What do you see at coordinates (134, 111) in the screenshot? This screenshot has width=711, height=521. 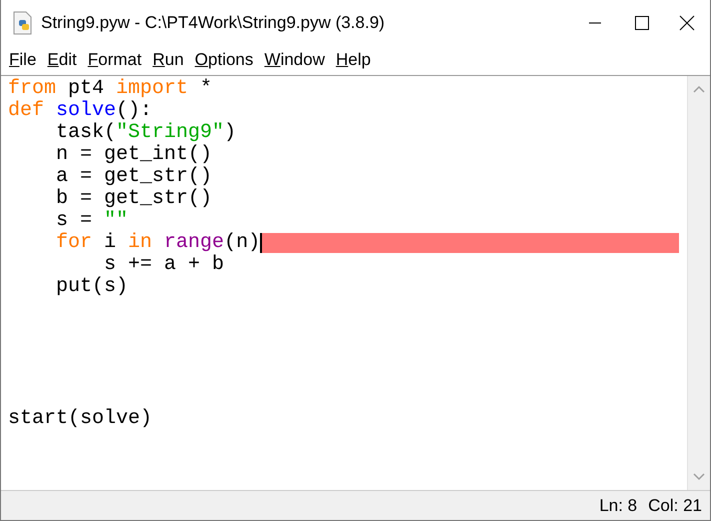 I see `code-token: ():` at bounding box center [134, 111].